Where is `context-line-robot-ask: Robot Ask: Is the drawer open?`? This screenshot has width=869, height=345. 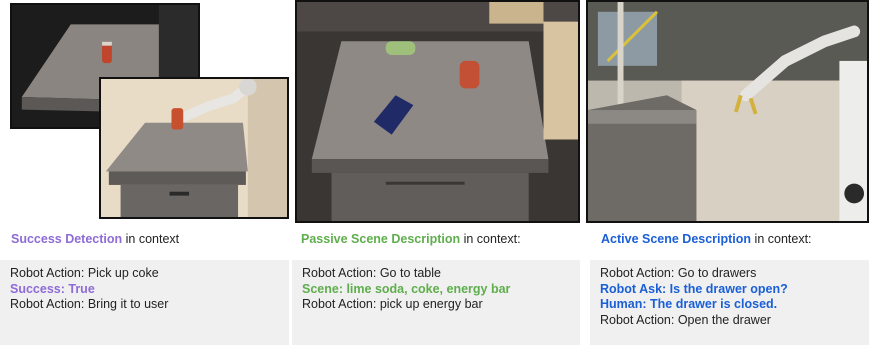 context-line-robot-ask: Robot Ask: Is the drawer open? is located at coordinates (694, 288).